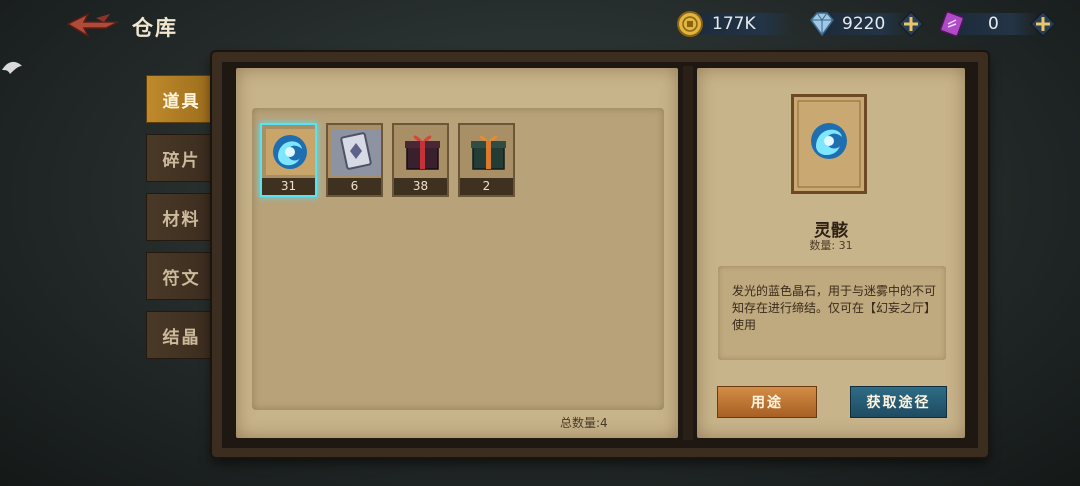 The width and height of the screenshot is (1080, 486). Describe the element at coordinates (181, 217) in the screenshot. I see `tab-materials: 材料` at that location.